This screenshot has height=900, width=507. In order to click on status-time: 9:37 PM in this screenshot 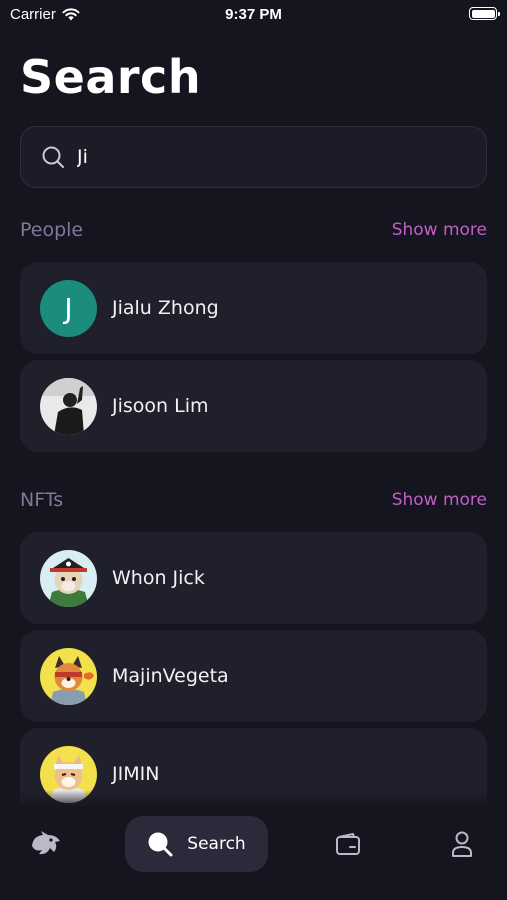, I will do `click(253, 14)`.